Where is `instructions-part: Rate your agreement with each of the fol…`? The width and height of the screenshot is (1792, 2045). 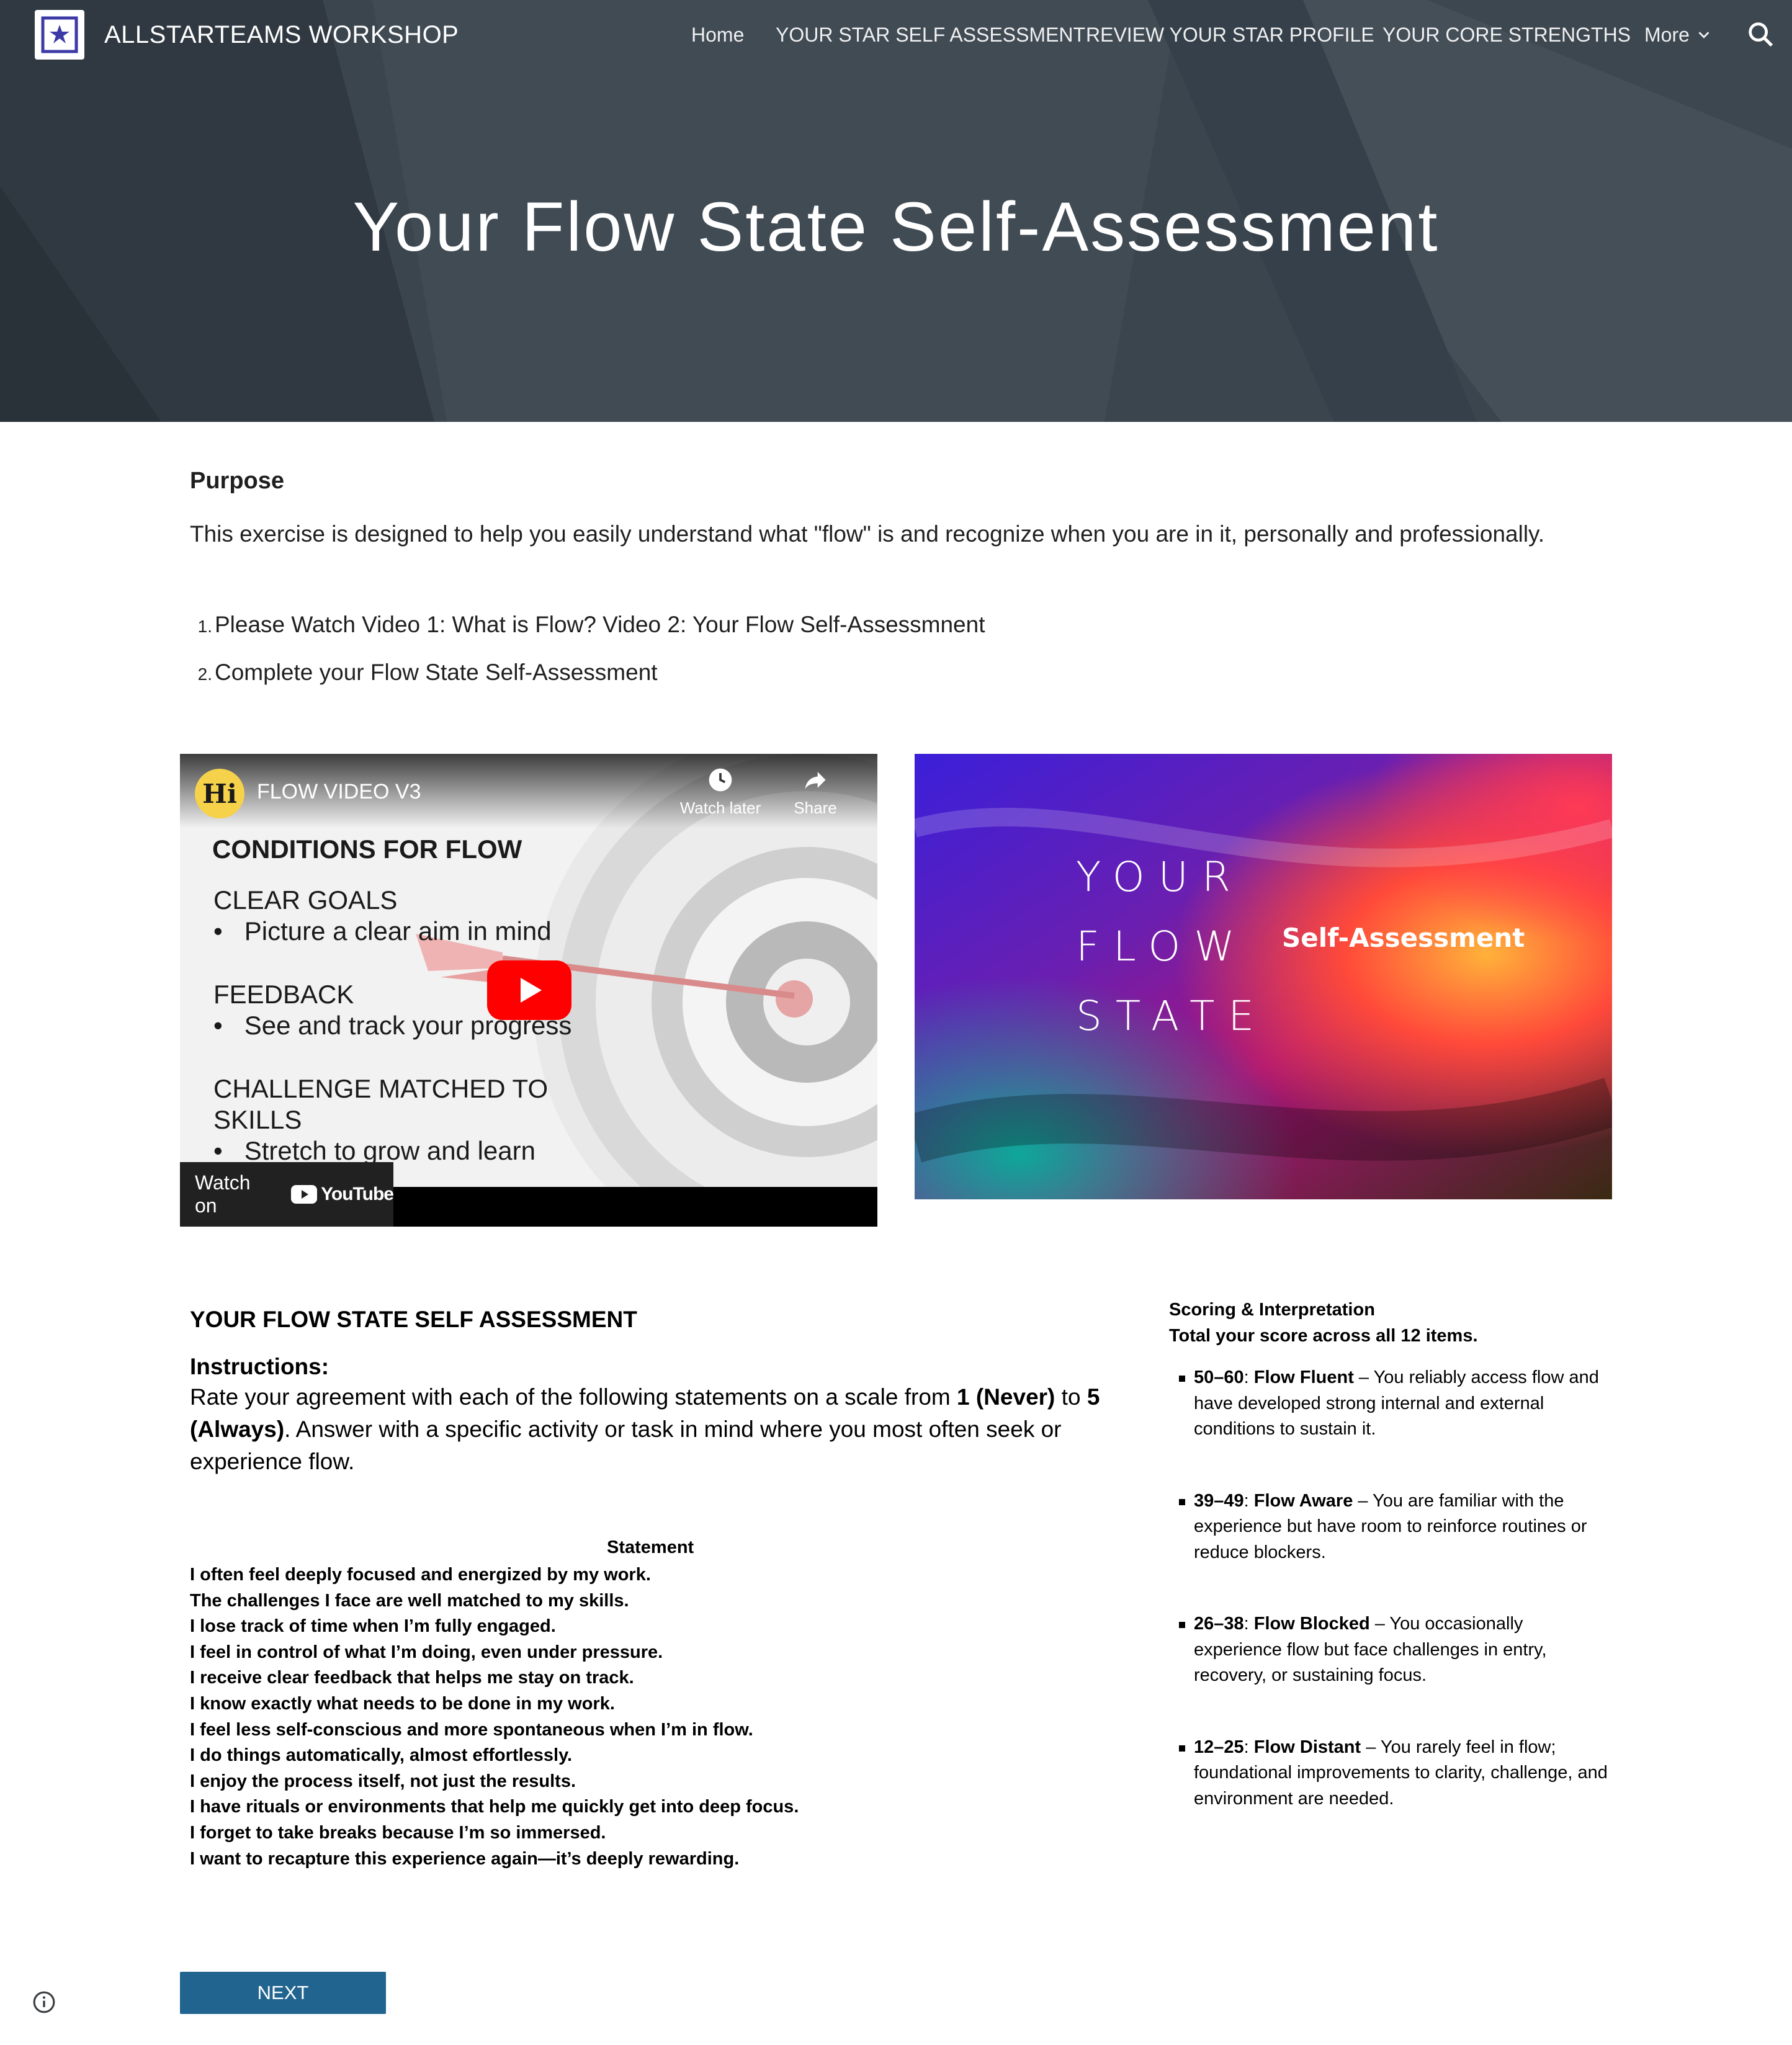
instructions-part: Rate your agreement with each of the fol… is located at coordinates (573, 1397).